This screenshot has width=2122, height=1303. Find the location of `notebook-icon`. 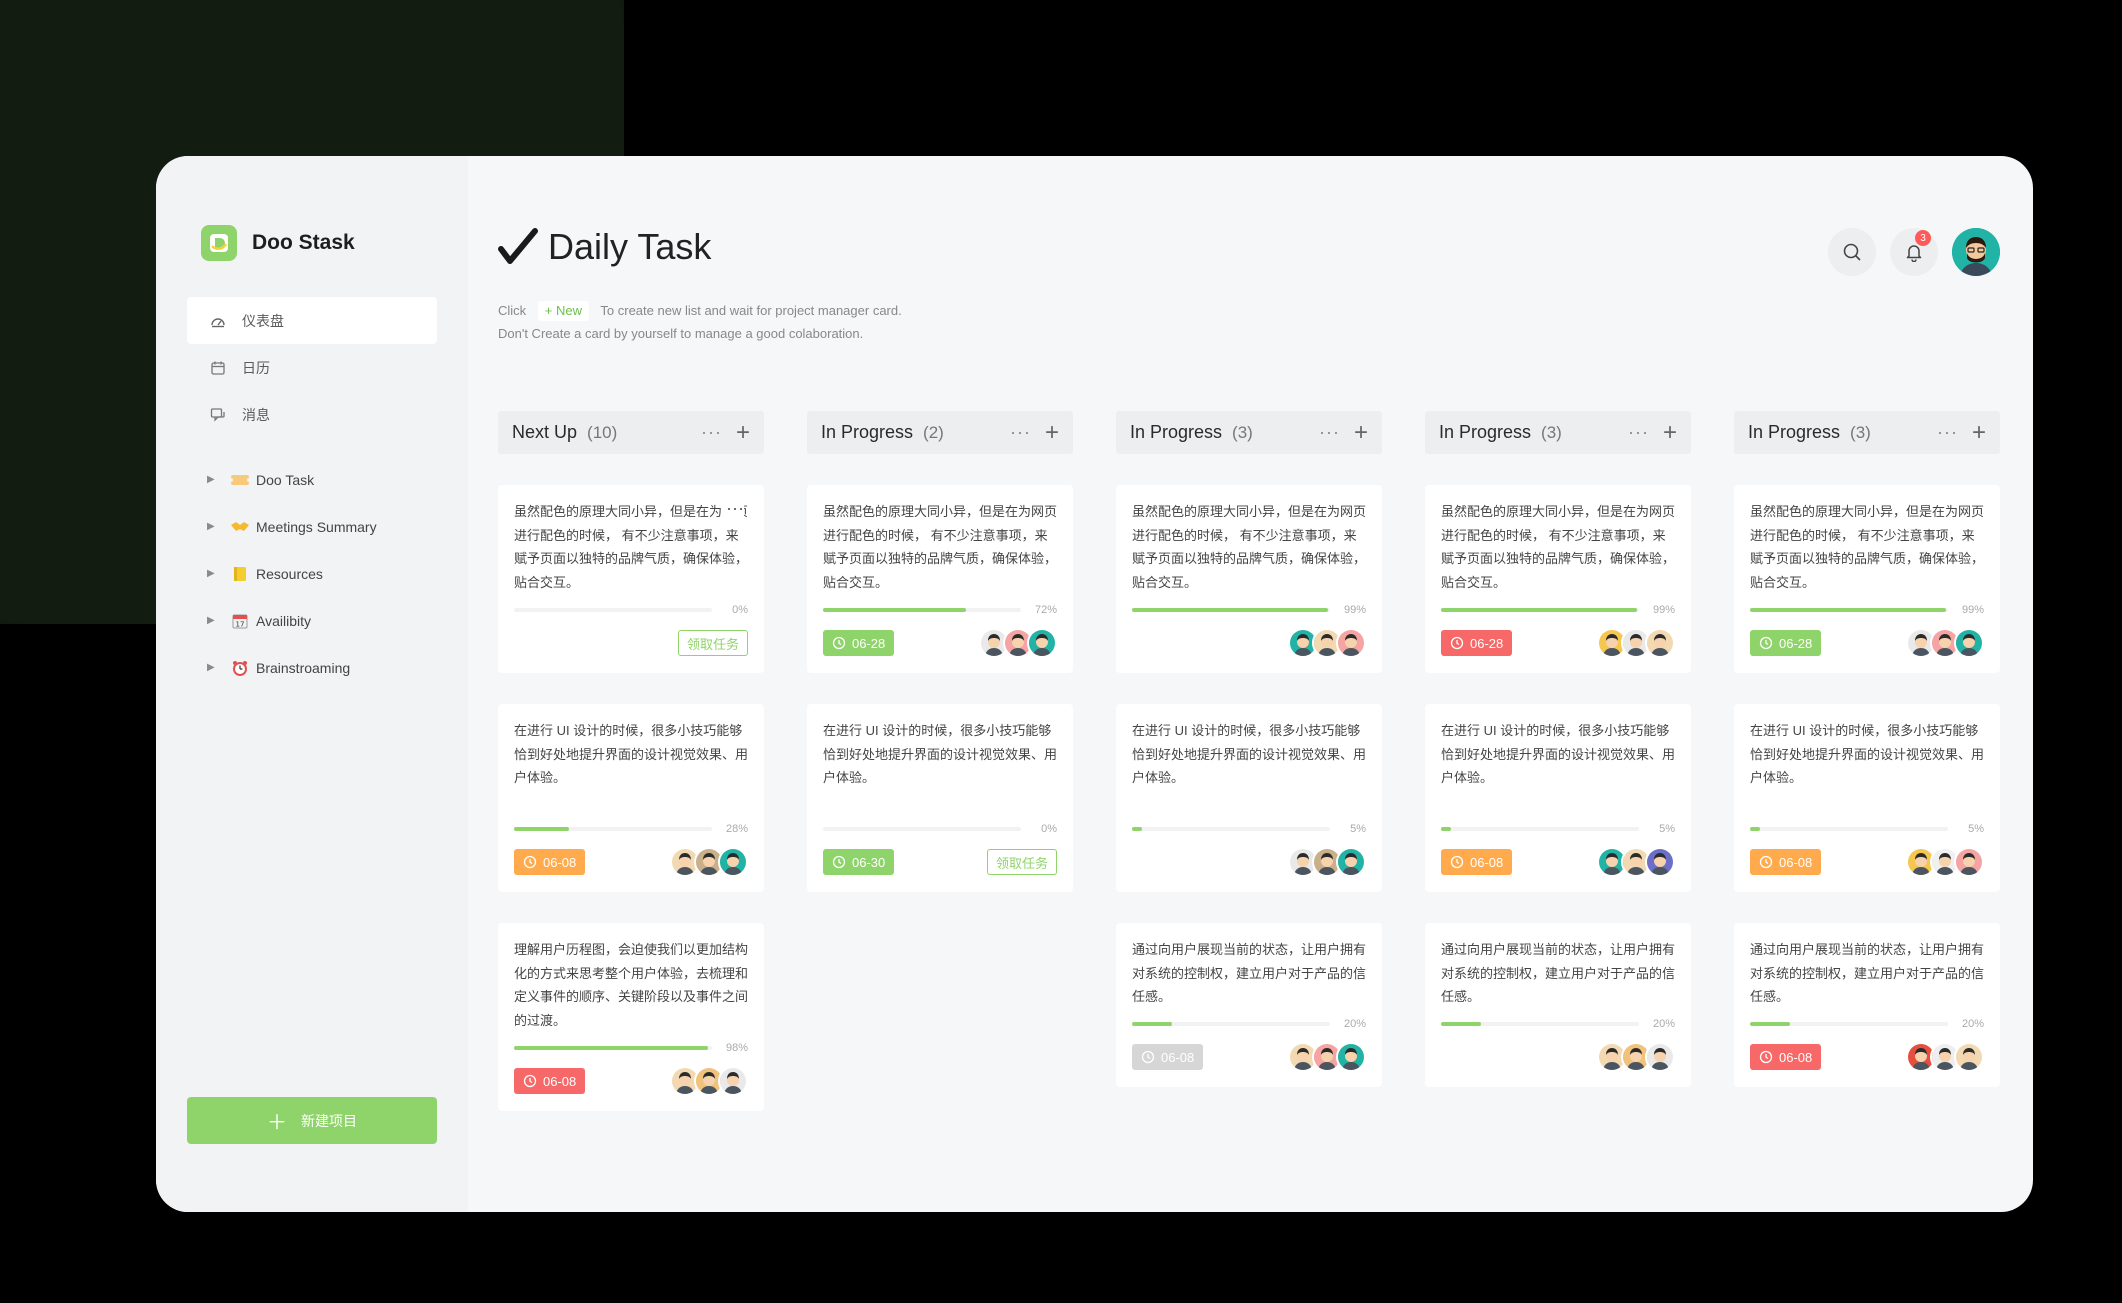

notebook-icon is located at coordinates (240, 574).